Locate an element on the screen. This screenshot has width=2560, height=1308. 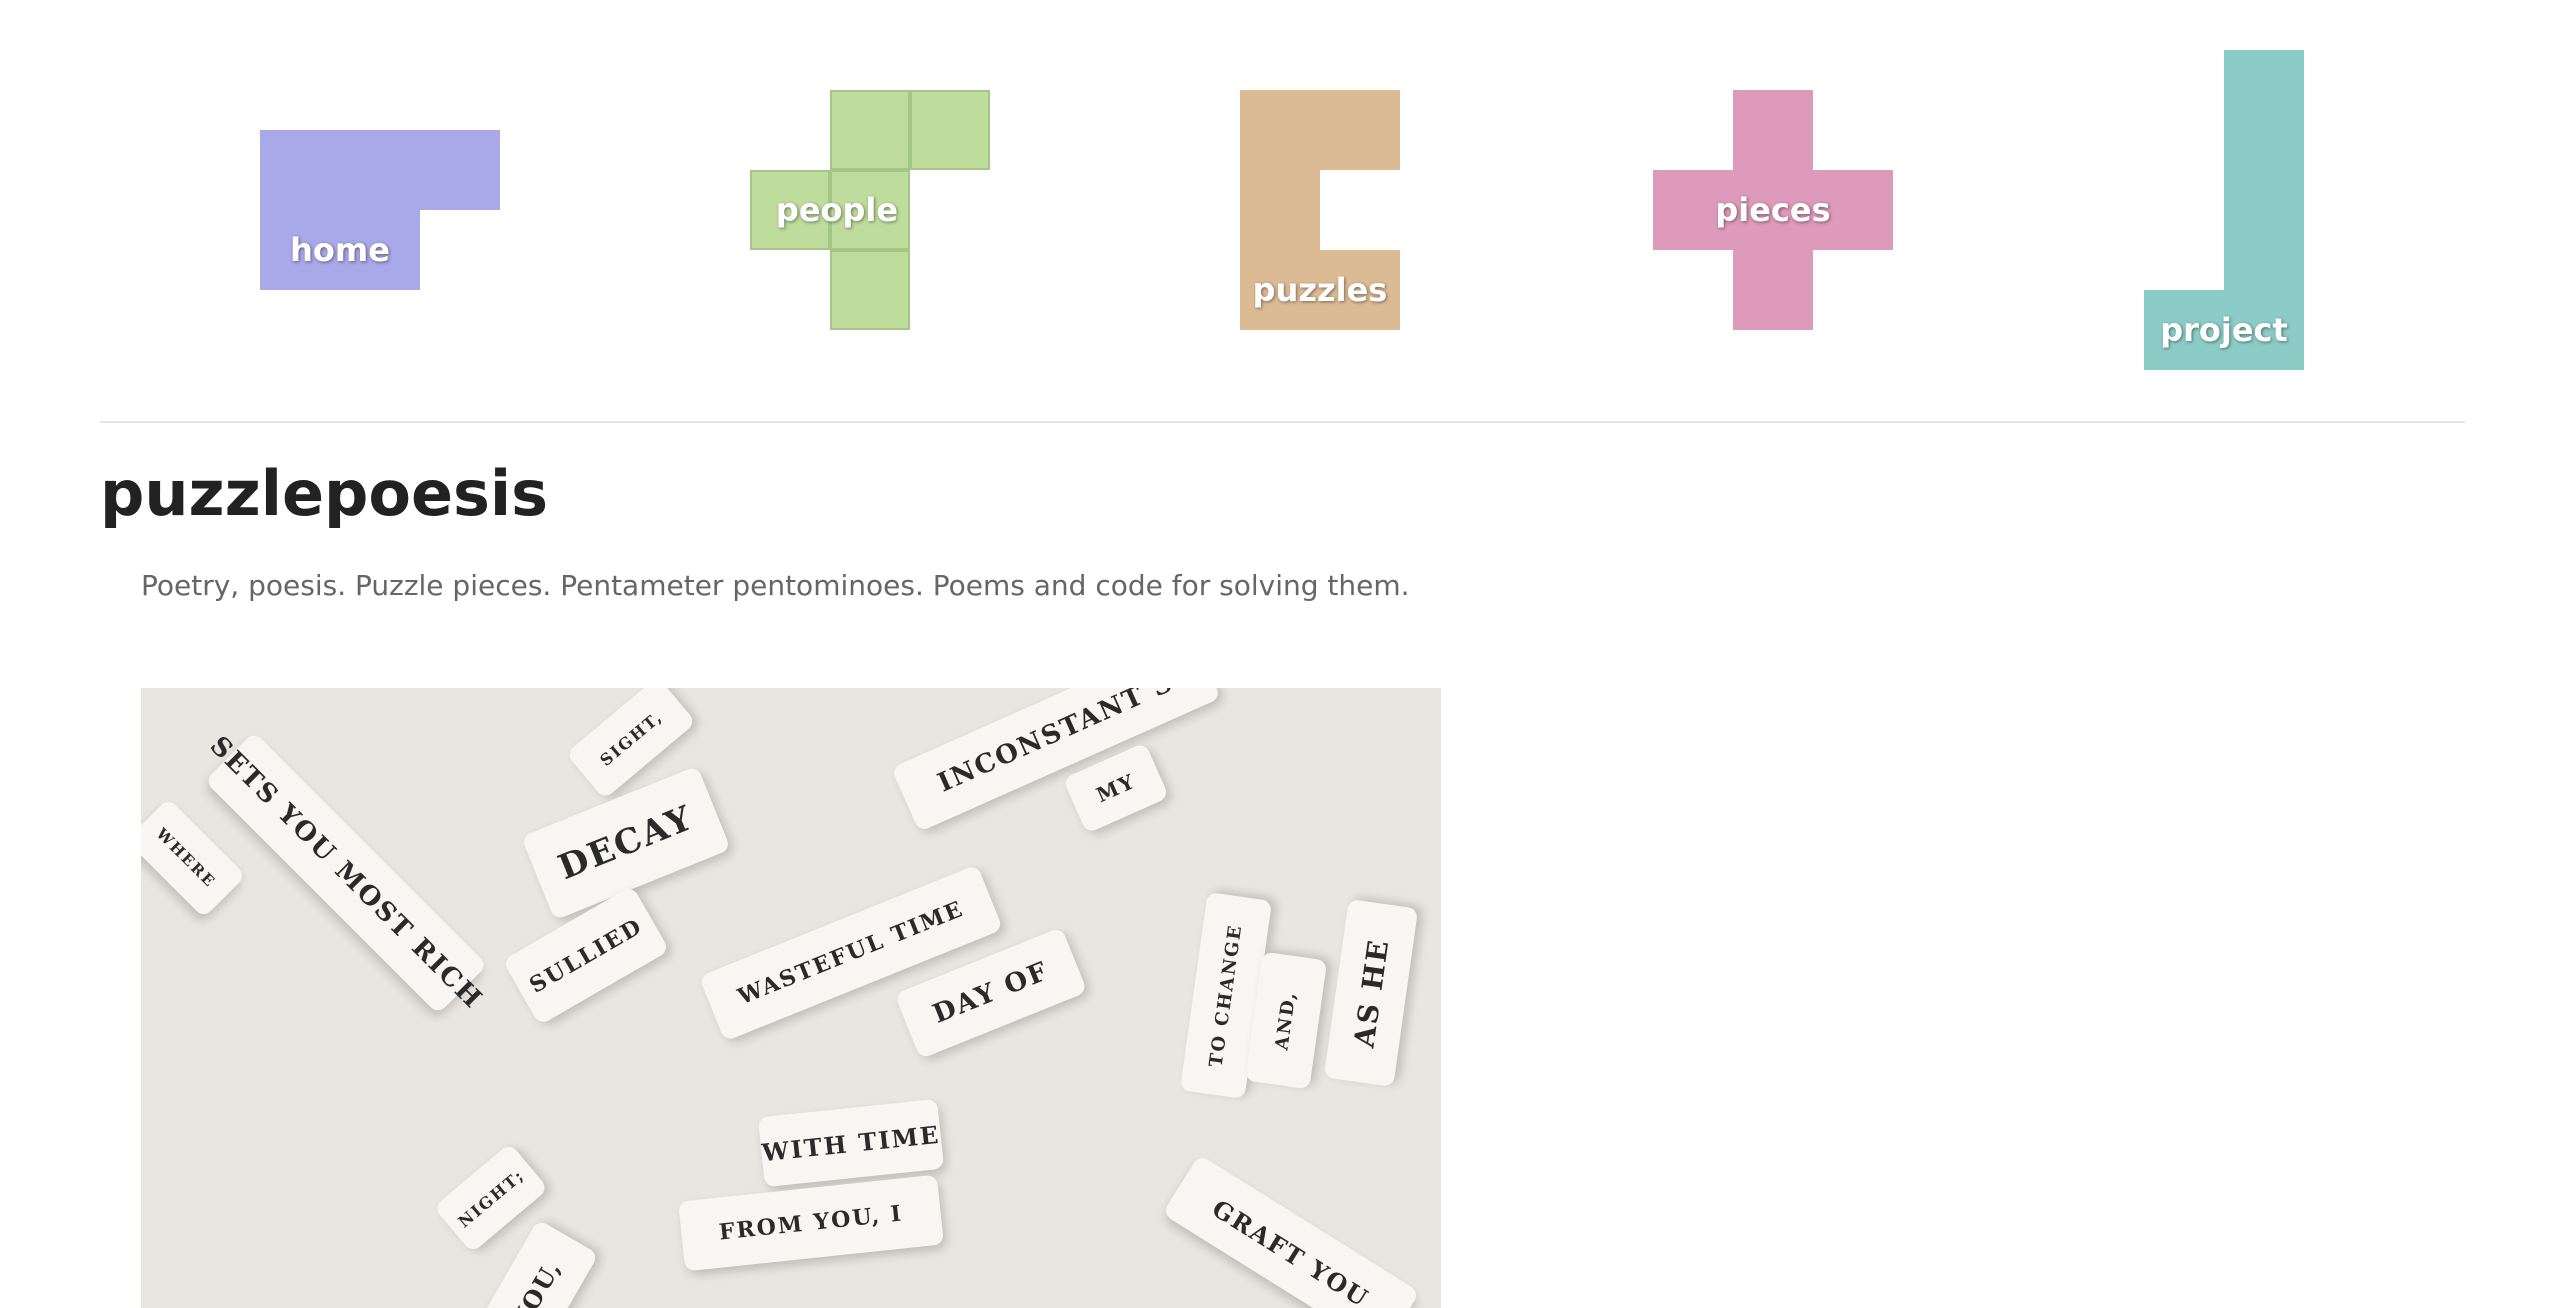
nav-people-label: people is located at coordinates (837, 210).